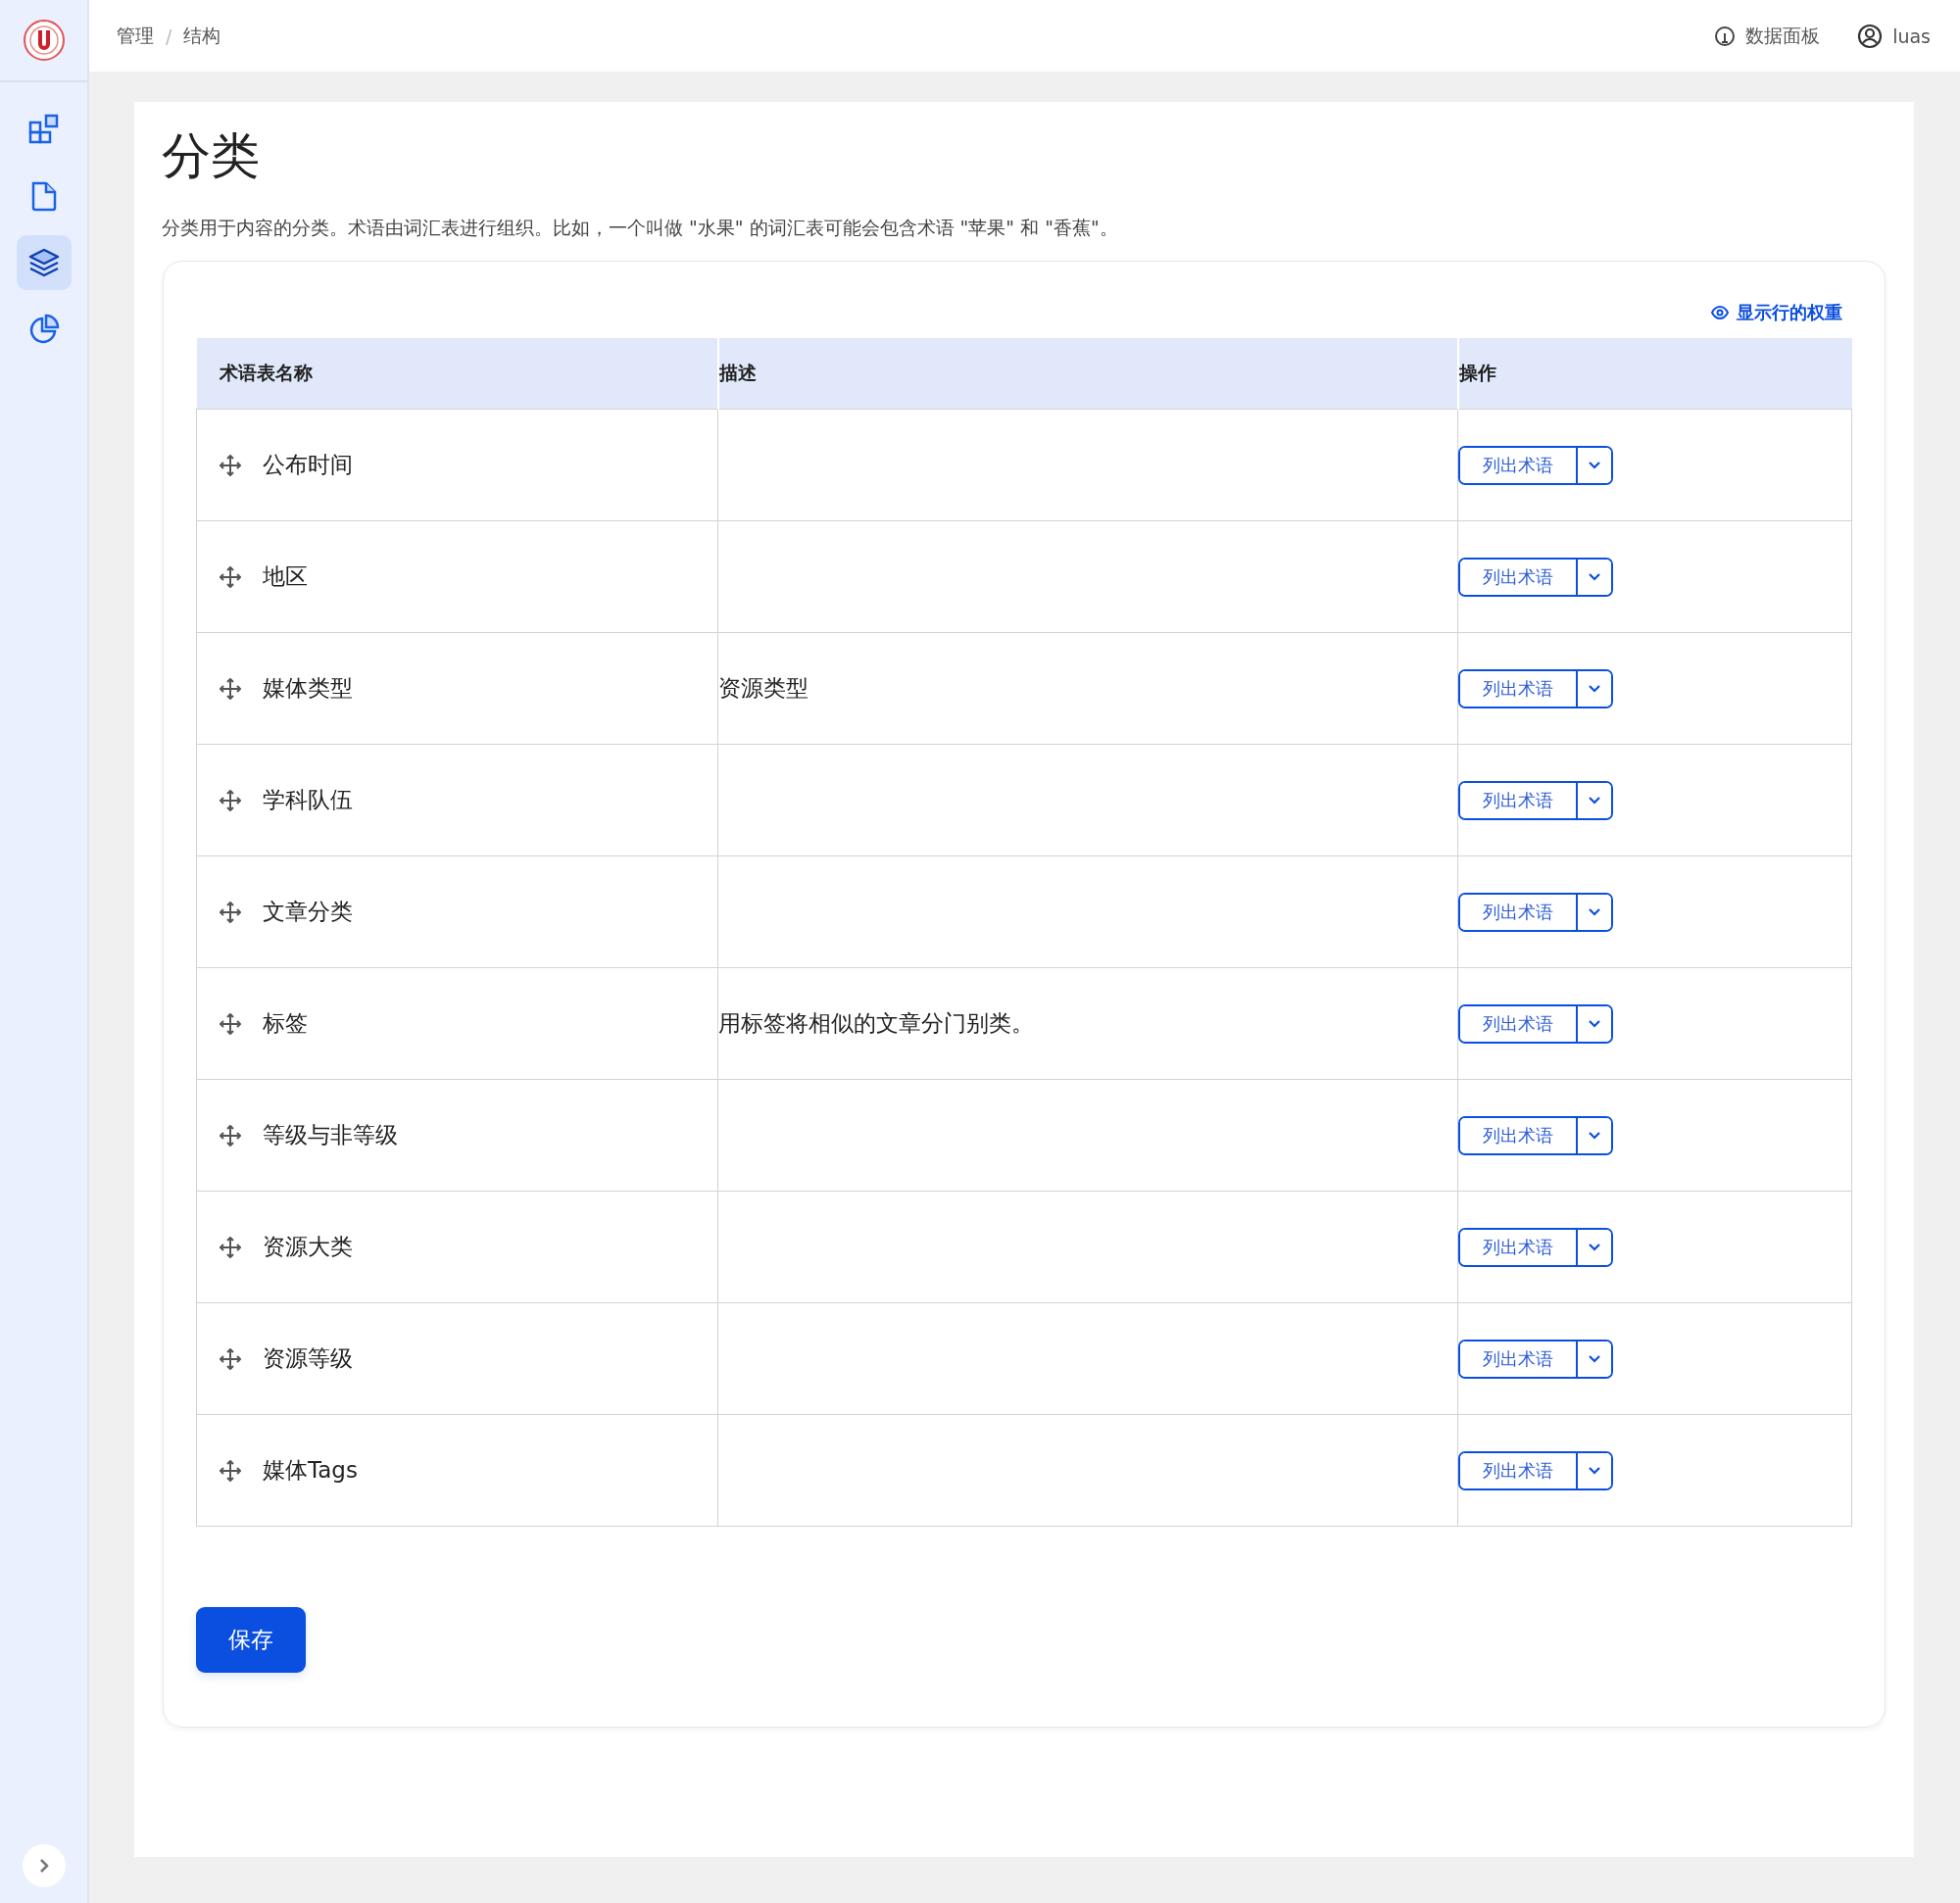  What do you see at coordinates (330, 1135) in the screenshot?
I see `vocabulary-name: 等级与非等级` at bounding box center [330, 1135].